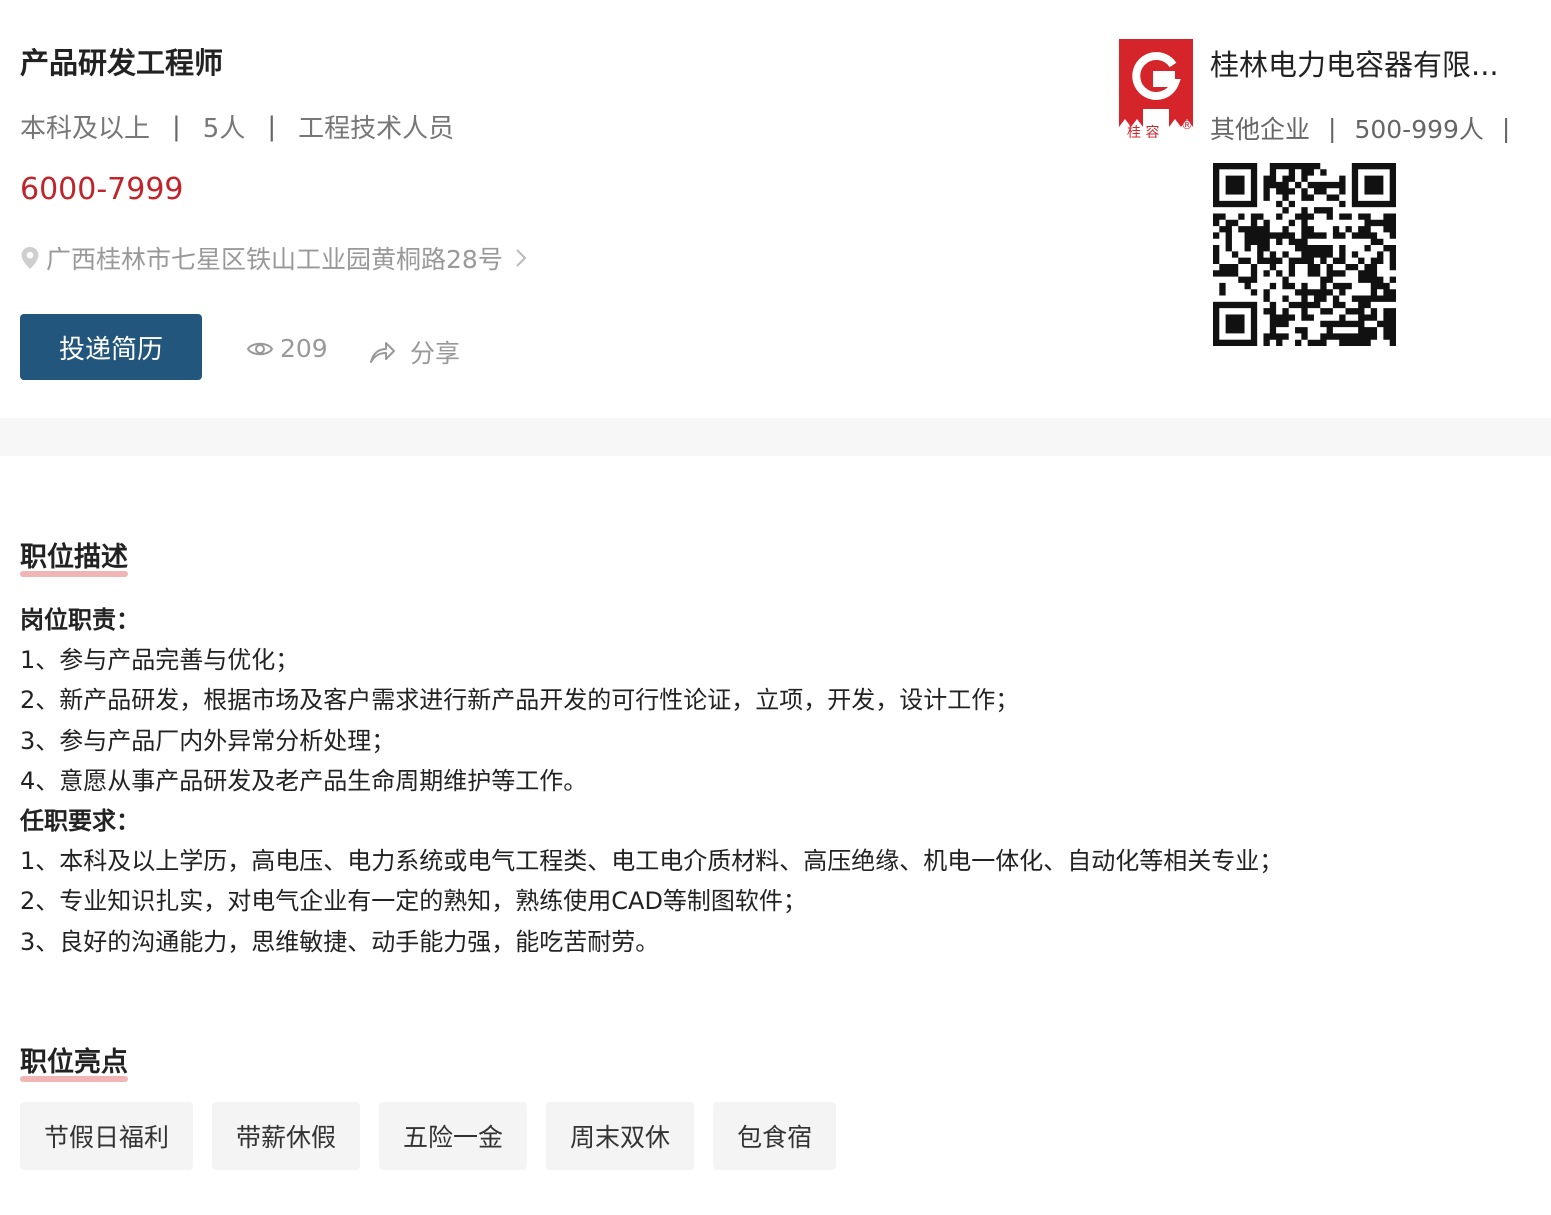 This screenshot has width=1551, height=1215. What do you see at coordinates (1419, 129) in the screenshot?
I see `company-size: 500-999人` at bounding box center [1419, 129].